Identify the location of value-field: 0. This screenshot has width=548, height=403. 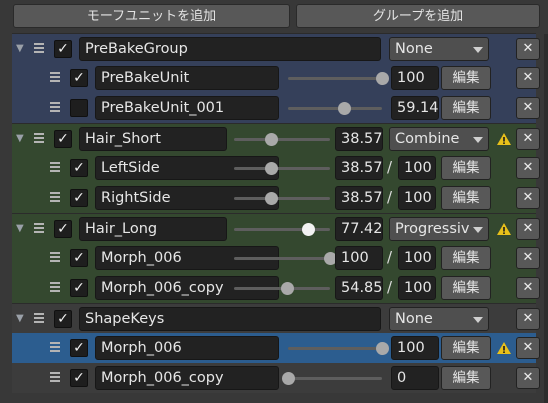
(415, 378).